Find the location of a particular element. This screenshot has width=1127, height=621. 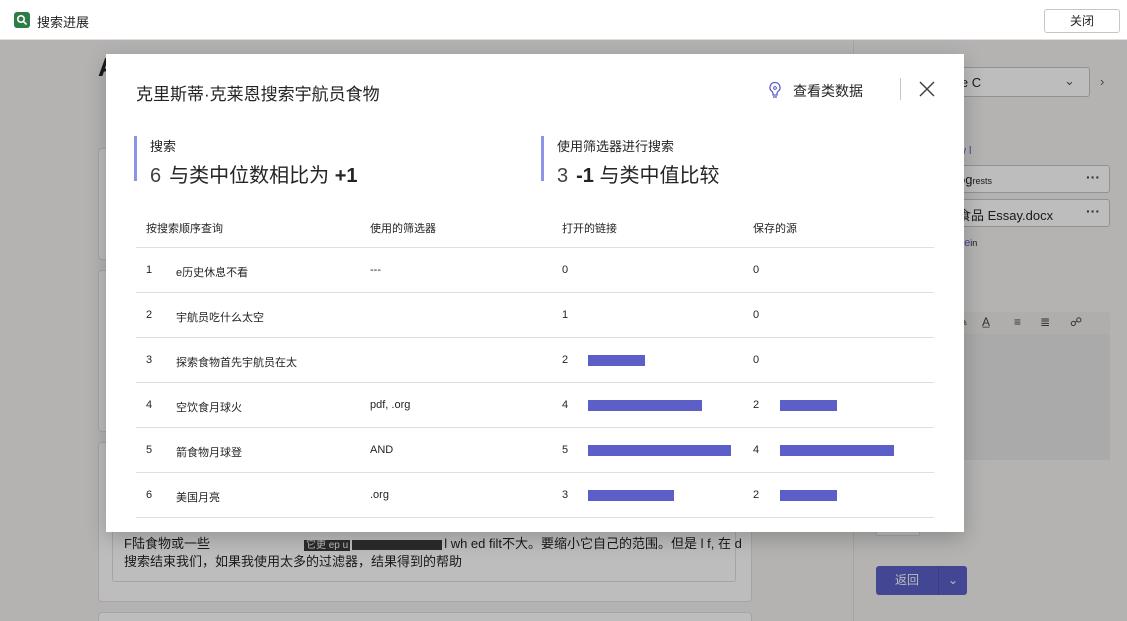

links-opened-value: 4 is located at coordinates (565, 405).